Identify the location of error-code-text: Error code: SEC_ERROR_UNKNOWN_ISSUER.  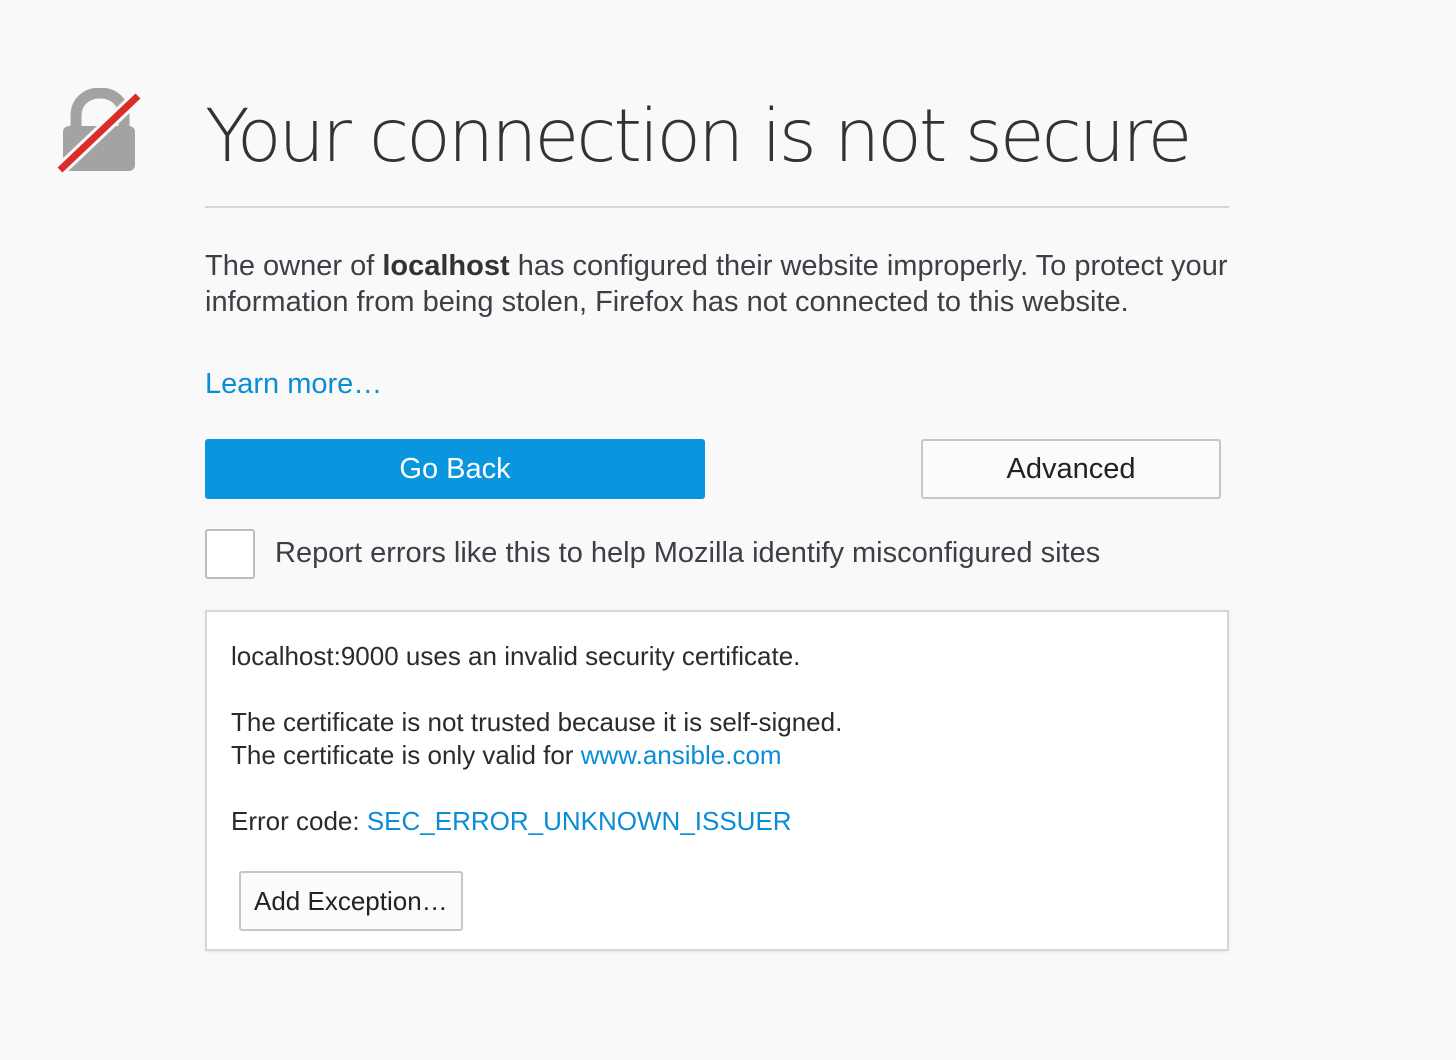
(717, 821).